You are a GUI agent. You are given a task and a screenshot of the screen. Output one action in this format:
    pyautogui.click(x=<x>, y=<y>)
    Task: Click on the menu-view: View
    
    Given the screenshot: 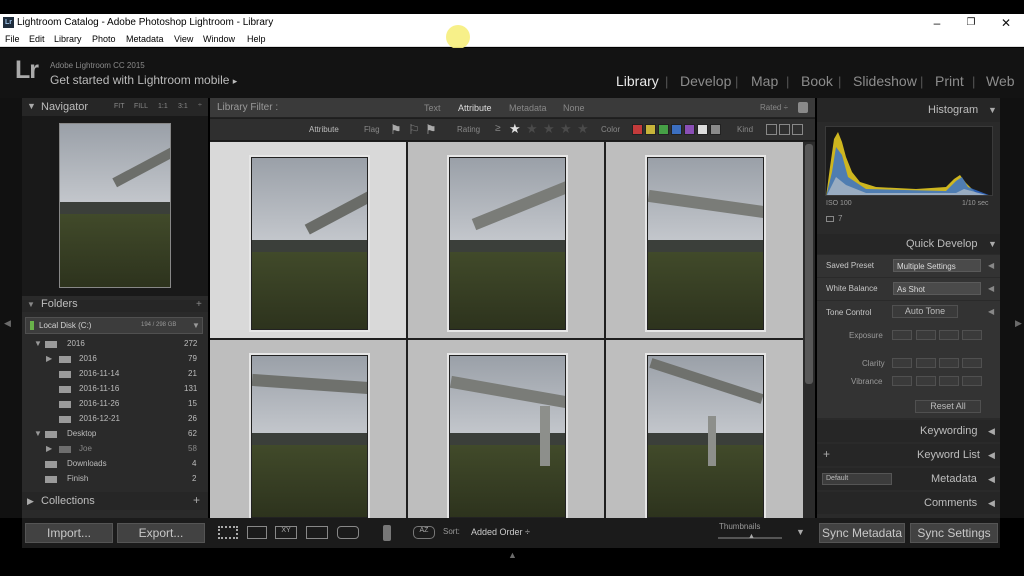 What is the action you would take?
    pyautogui.click(x=183, y=39)
    